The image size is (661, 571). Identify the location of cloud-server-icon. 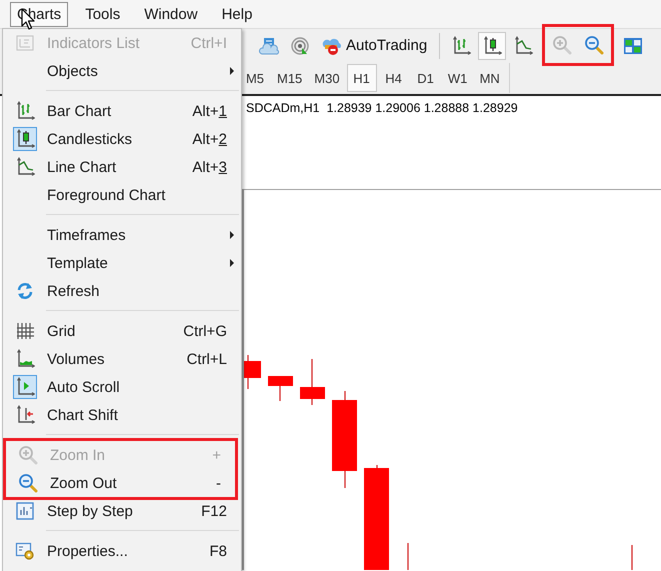
(269, 46).